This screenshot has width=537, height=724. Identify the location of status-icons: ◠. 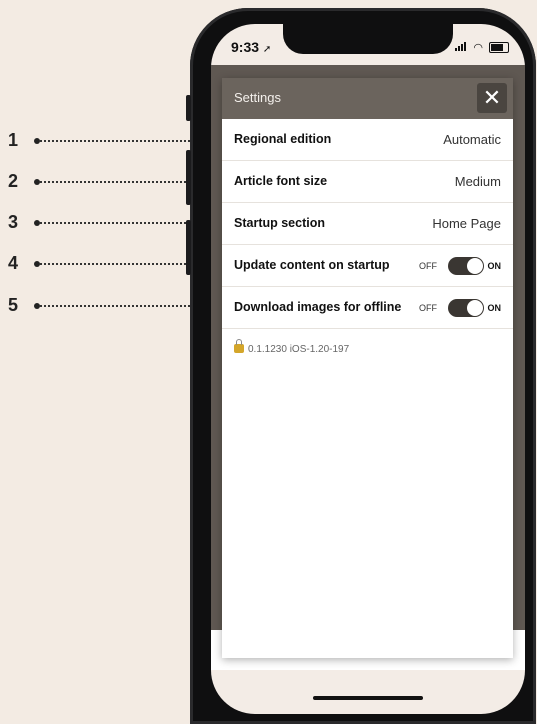
(482, 47).